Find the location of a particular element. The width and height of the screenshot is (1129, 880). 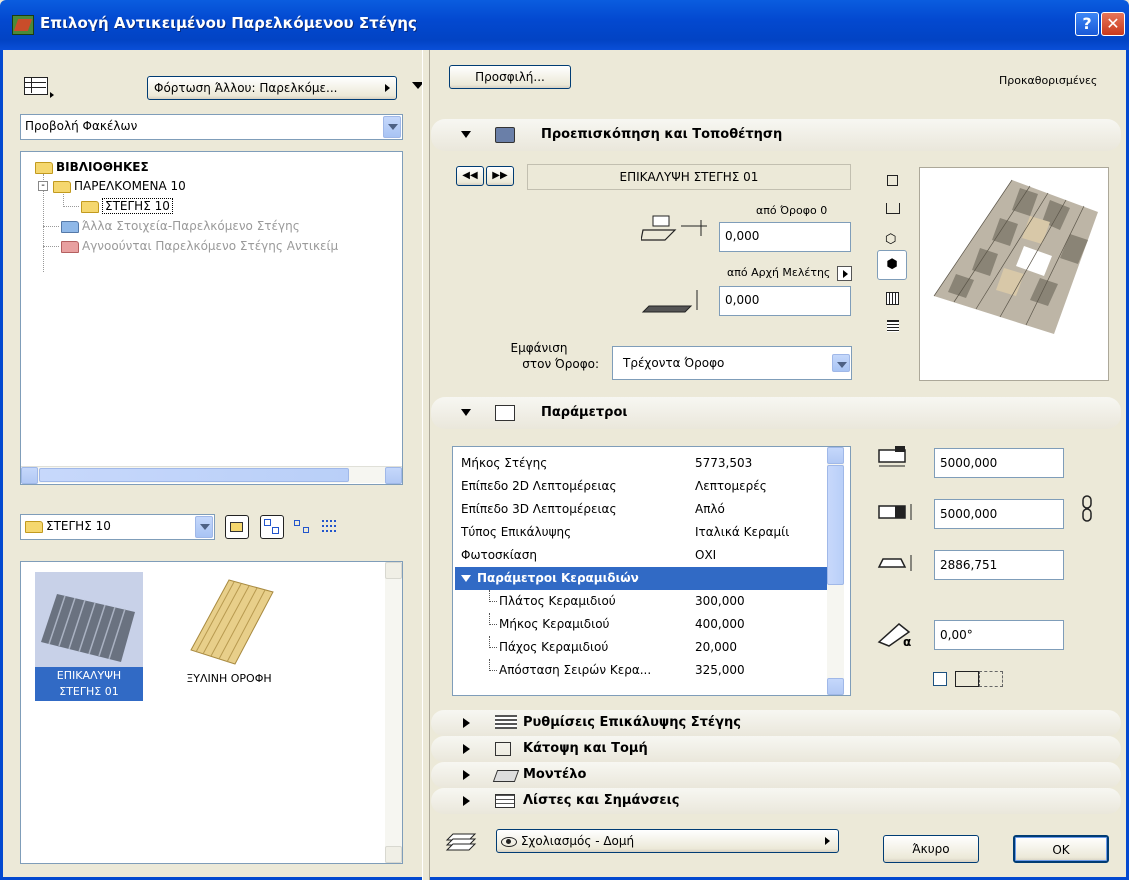

eye-icon is located at coordinates (509, 841).